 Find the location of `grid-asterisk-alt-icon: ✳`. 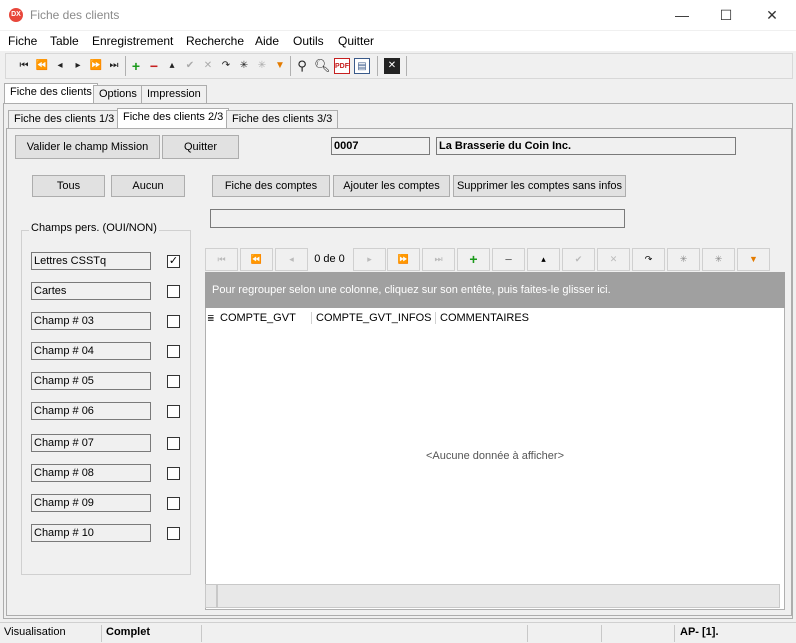

grid-asterisk-alt-icon: ✳ is located at coordinates (718, 259).